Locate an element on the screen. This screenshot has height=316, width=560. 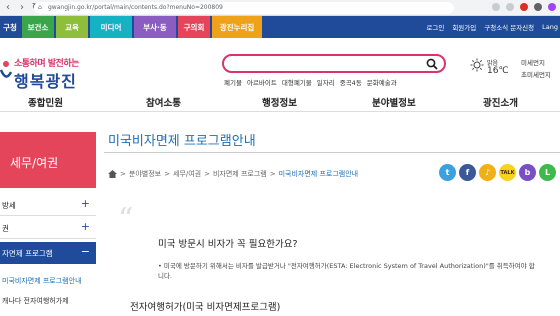
keyword-link: 대형폐기물 is located at coordinates (297, 82).